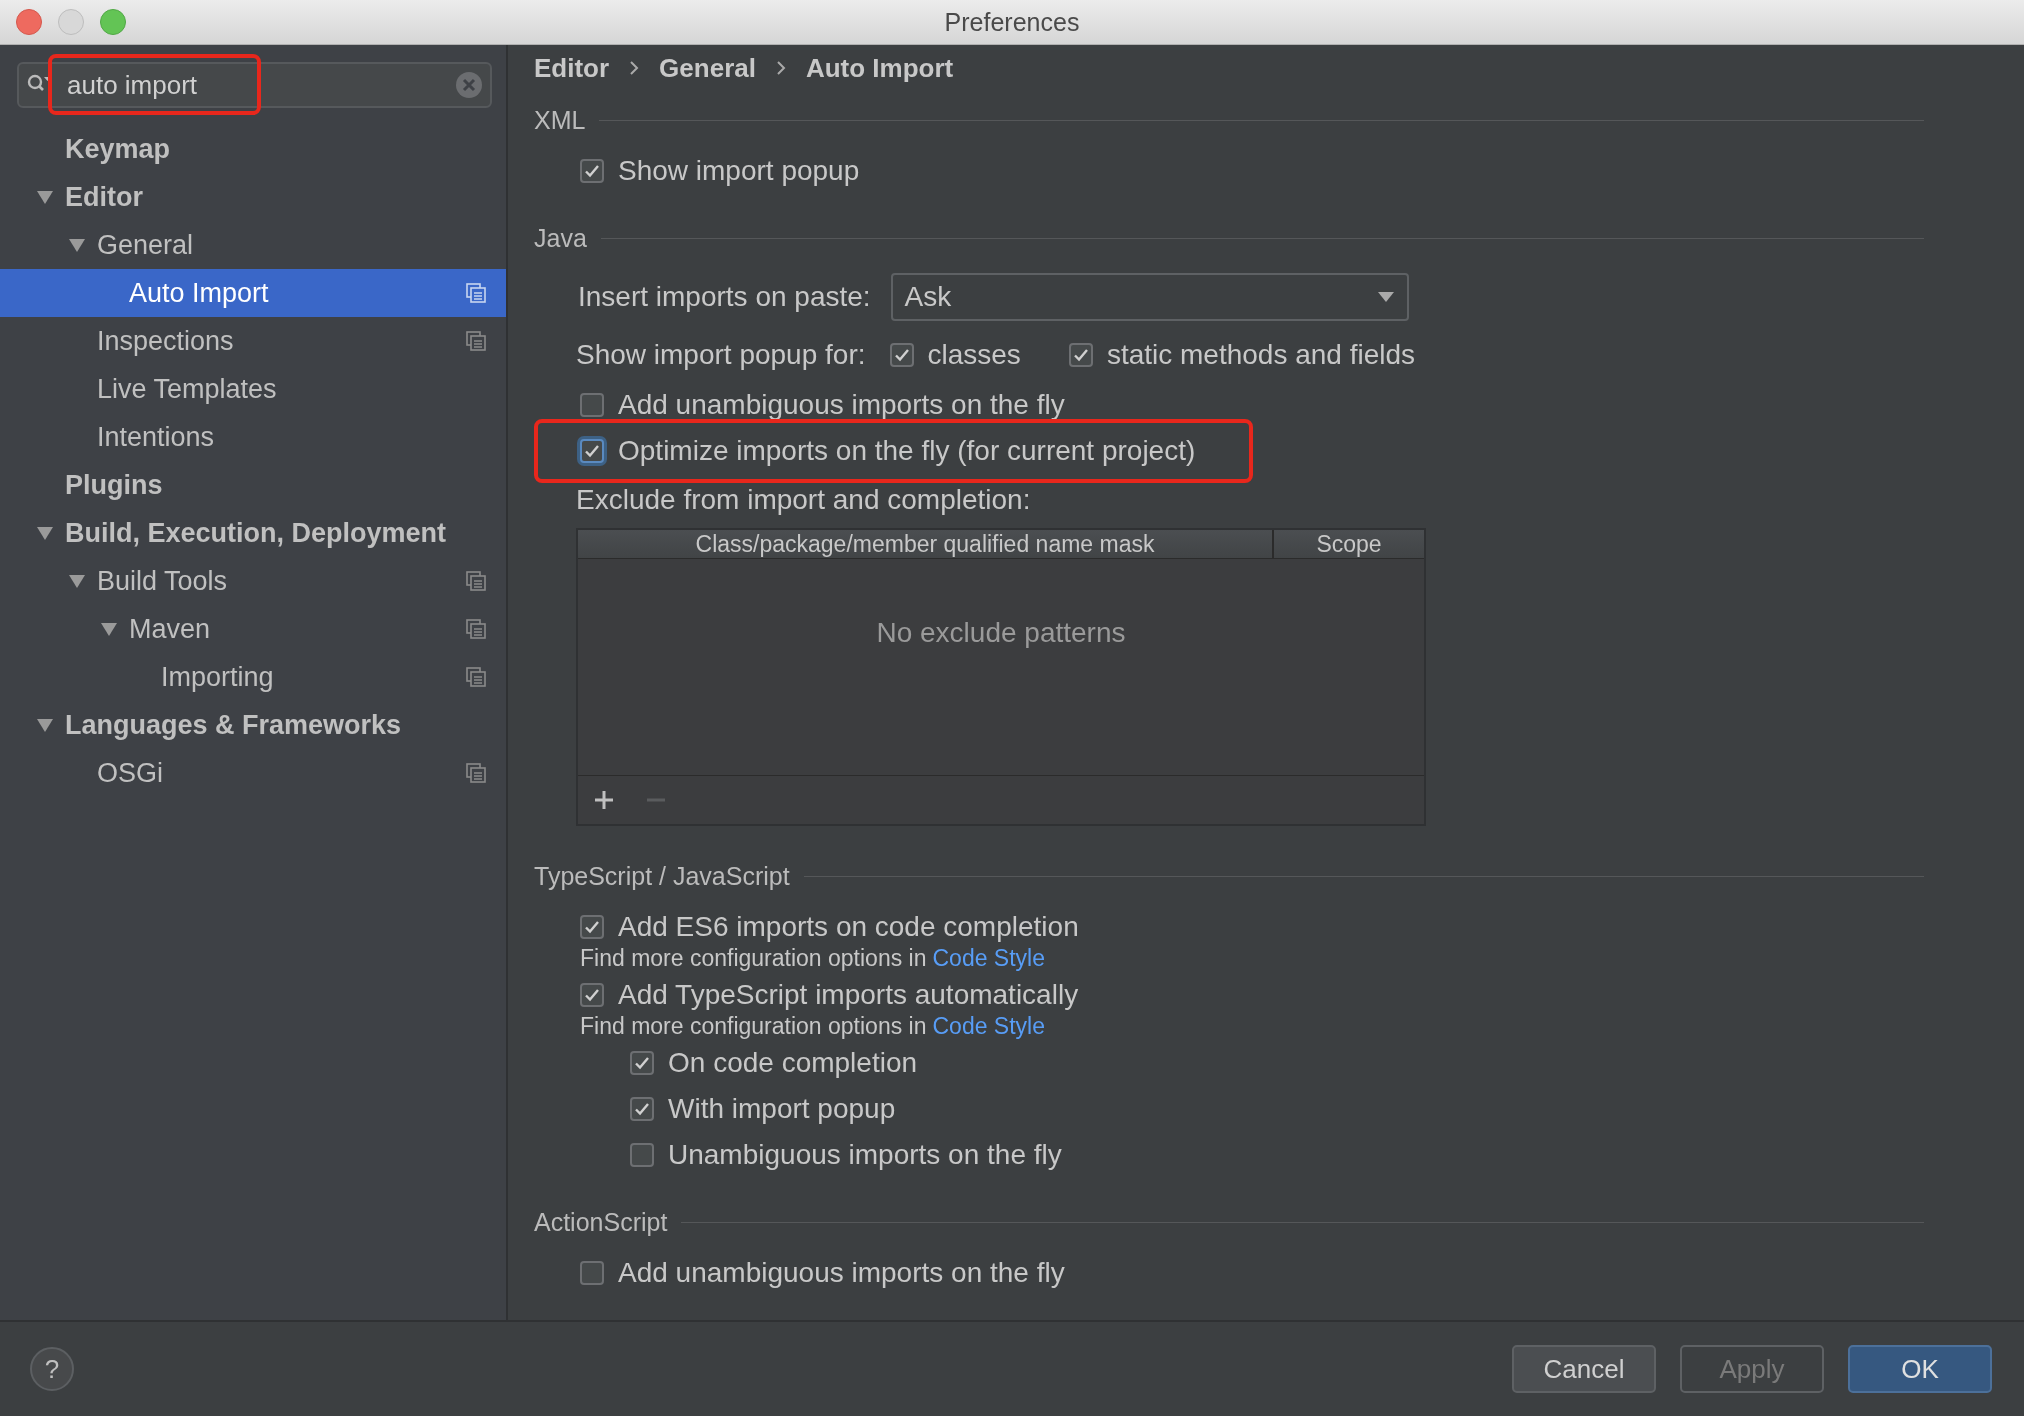  What do you see at coordinates (253, 581) in the screenshot?
I see `sidebar-item: Build Tools` at bounding box center [253, 581].